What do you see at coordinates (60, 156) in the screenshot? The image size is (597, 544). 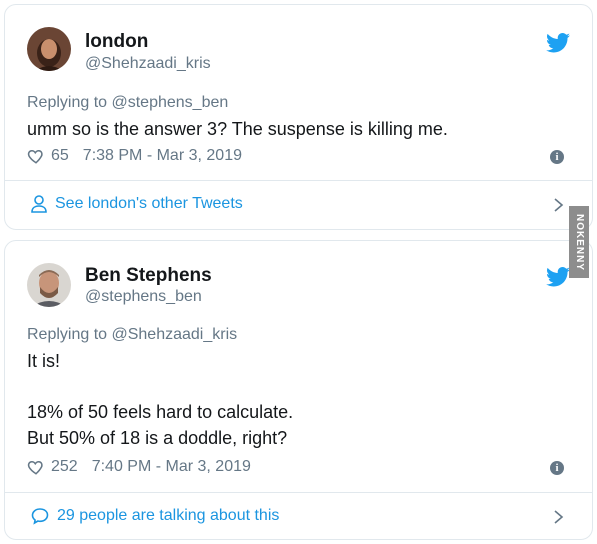 I see `like-count: 65` at bounding box center [60, 156].